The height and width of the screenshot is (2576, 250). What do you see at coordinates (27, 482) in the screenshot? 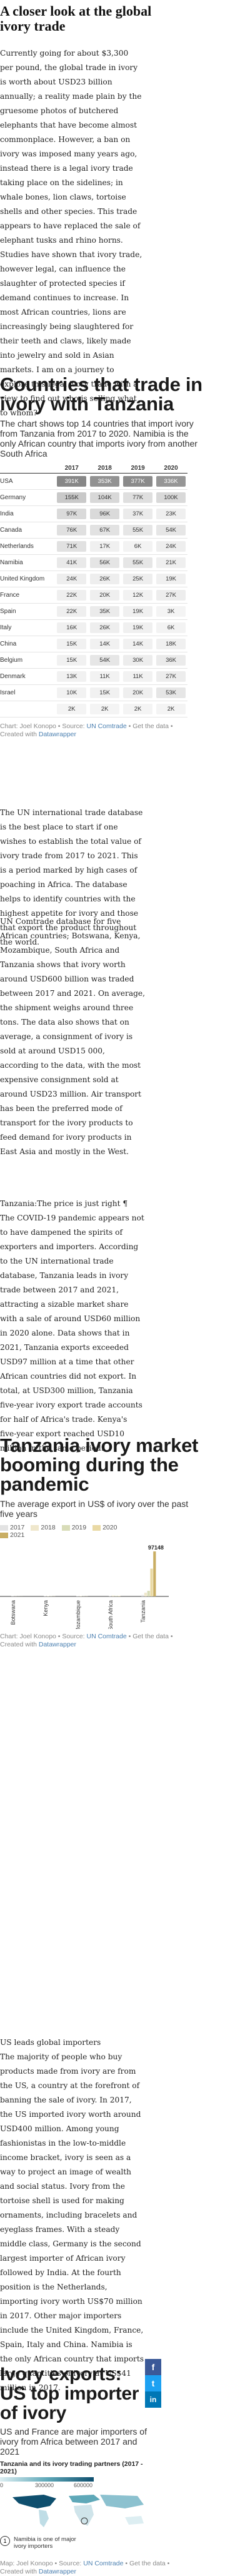
I see `row-country: USA` at bounding box center [27, 482].